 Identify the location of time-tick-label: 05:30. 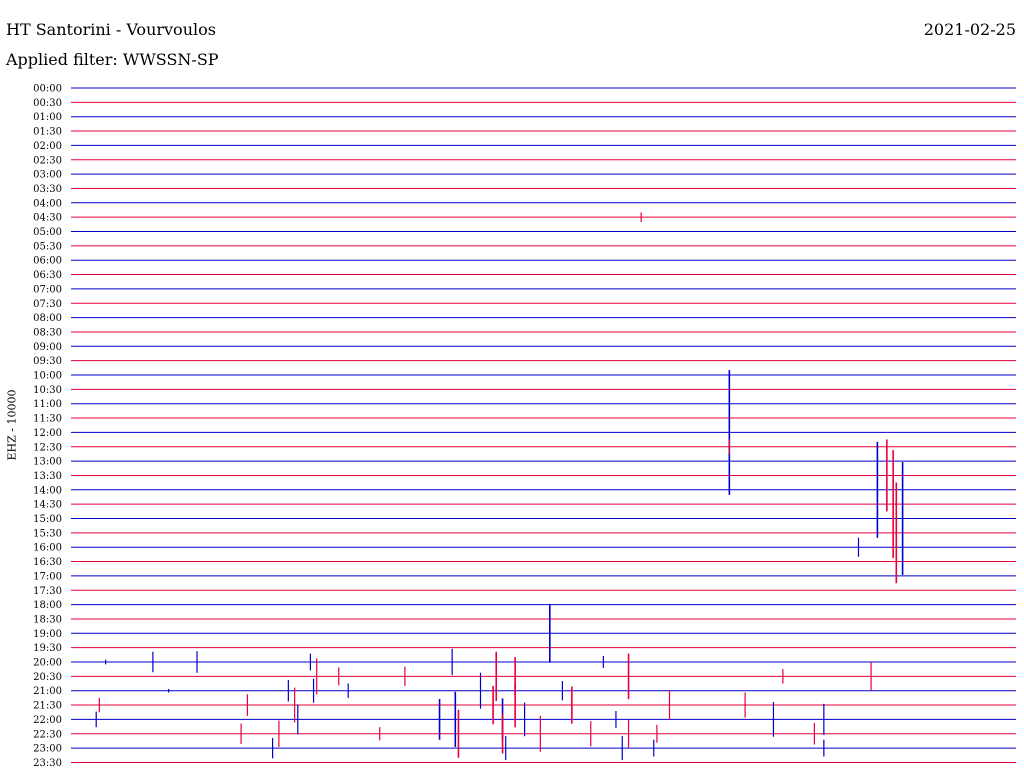
(47, 246).